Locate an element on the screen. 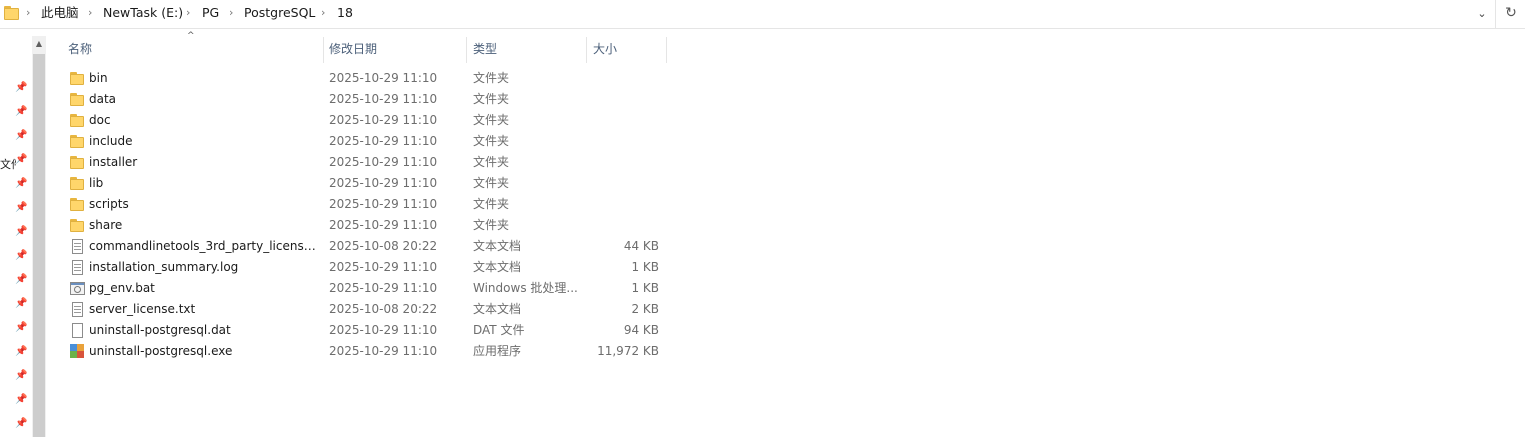  file-row: bin 2025-10-29 11:10 文件夹 is located at coordinates (364, 78).